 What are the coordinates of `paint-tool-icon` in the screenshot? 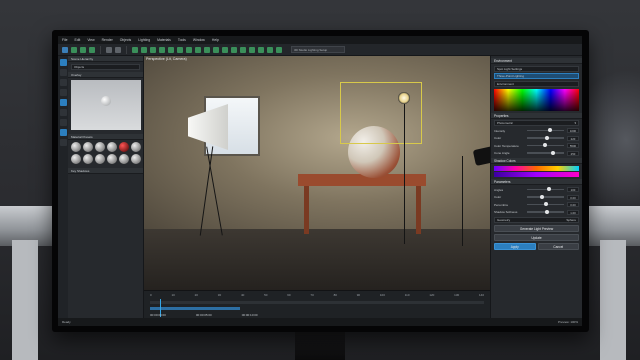 It's located at (63, 112).